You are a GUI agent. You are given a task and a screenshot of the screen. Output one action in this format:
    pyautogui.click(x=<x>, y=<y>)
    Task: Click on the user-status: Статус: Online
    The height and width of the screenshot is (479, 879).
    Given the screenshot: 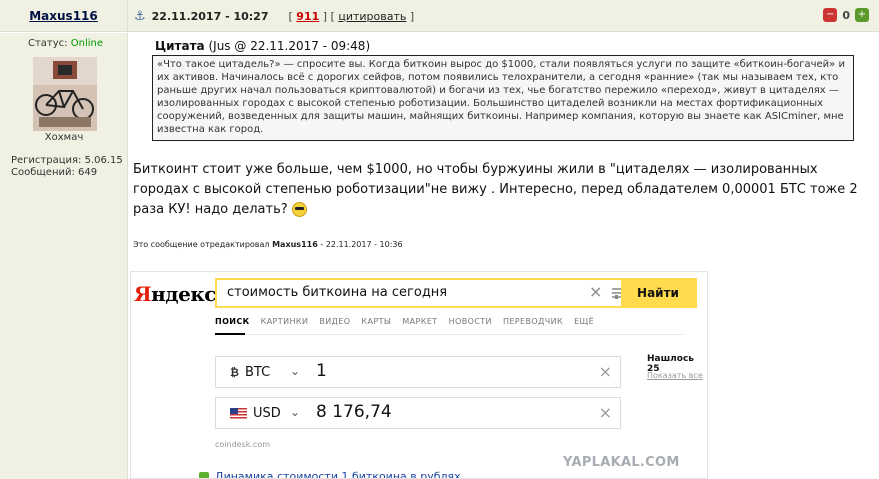 What is the action you would take?
    pyautogui.click(x=65, y=43)
    